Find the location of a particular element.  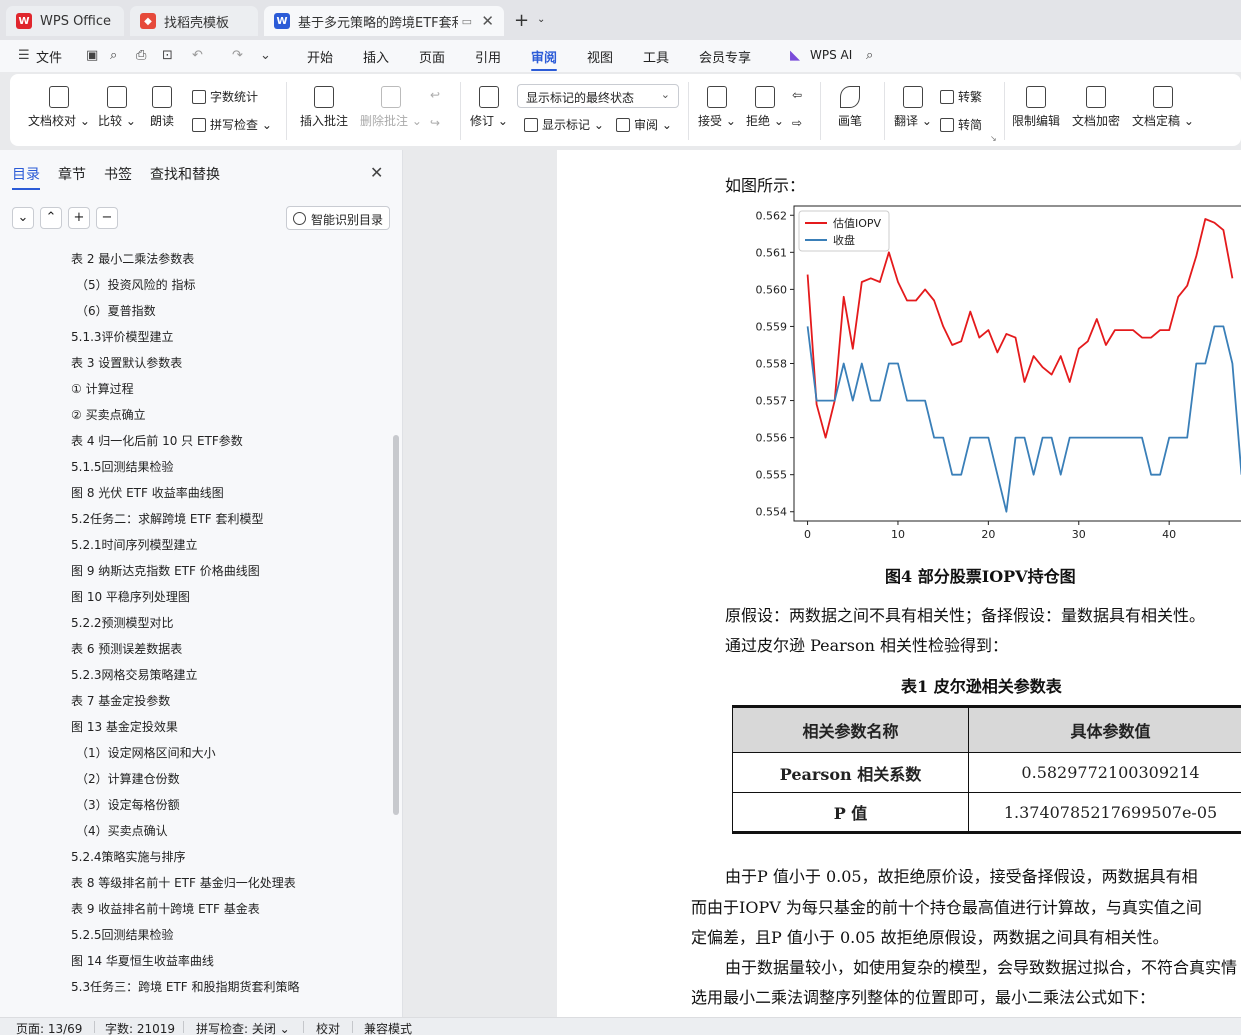

finalize-button: 文档定稿 ⌄ is located at coordinates (1163, 107).